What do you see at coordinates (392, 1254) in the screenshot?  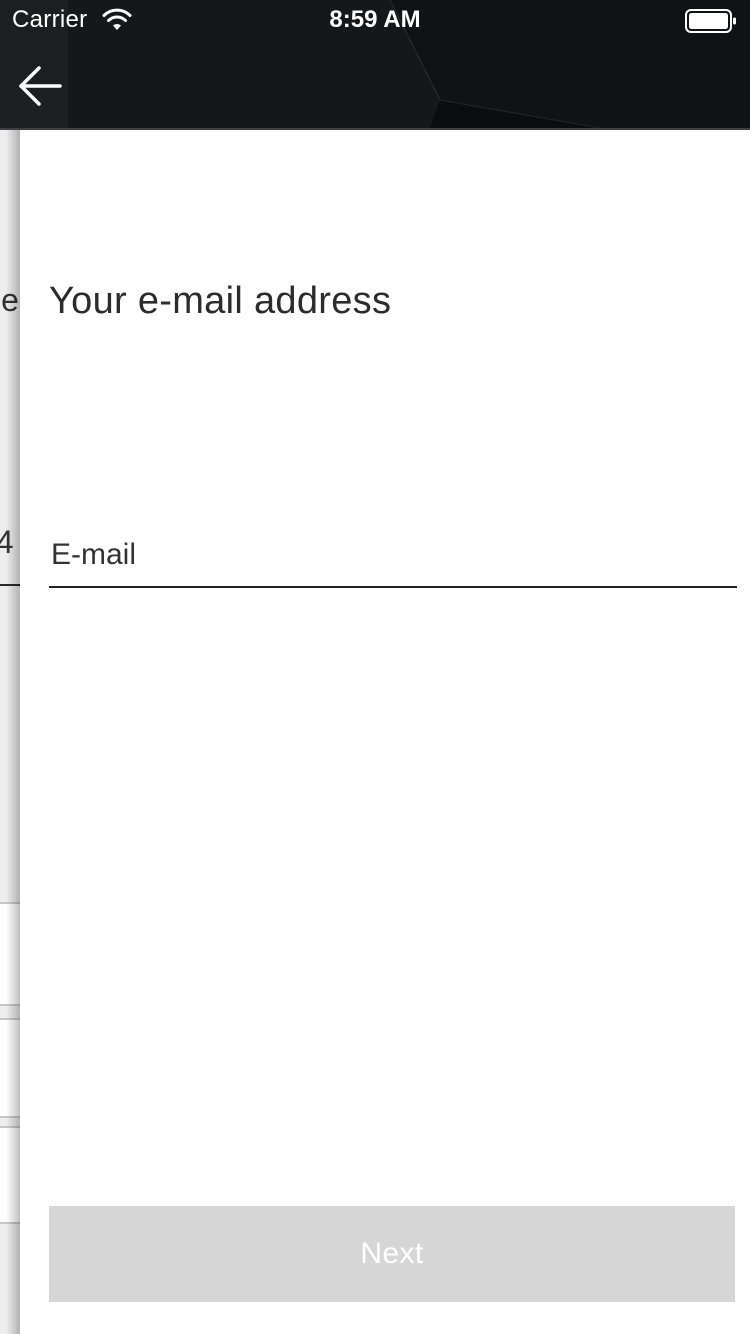 I see `next-button: Next` at bounding box center [392, 1254].